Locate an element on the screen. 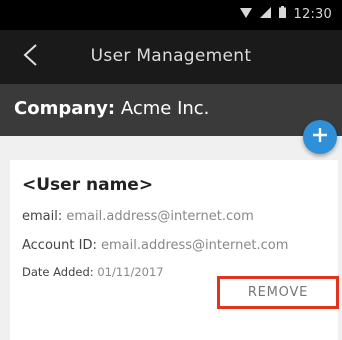 This screenshot has width=342, height=340. company-name: Acme Inc. is located at coordinates (165, 108).